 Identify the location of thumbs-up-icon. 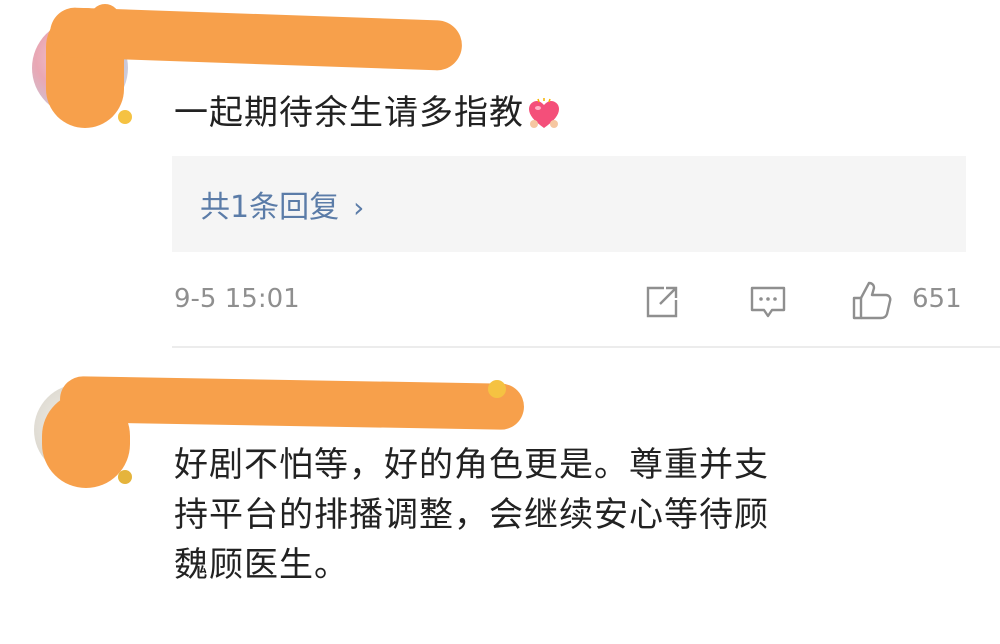
(872, 300).